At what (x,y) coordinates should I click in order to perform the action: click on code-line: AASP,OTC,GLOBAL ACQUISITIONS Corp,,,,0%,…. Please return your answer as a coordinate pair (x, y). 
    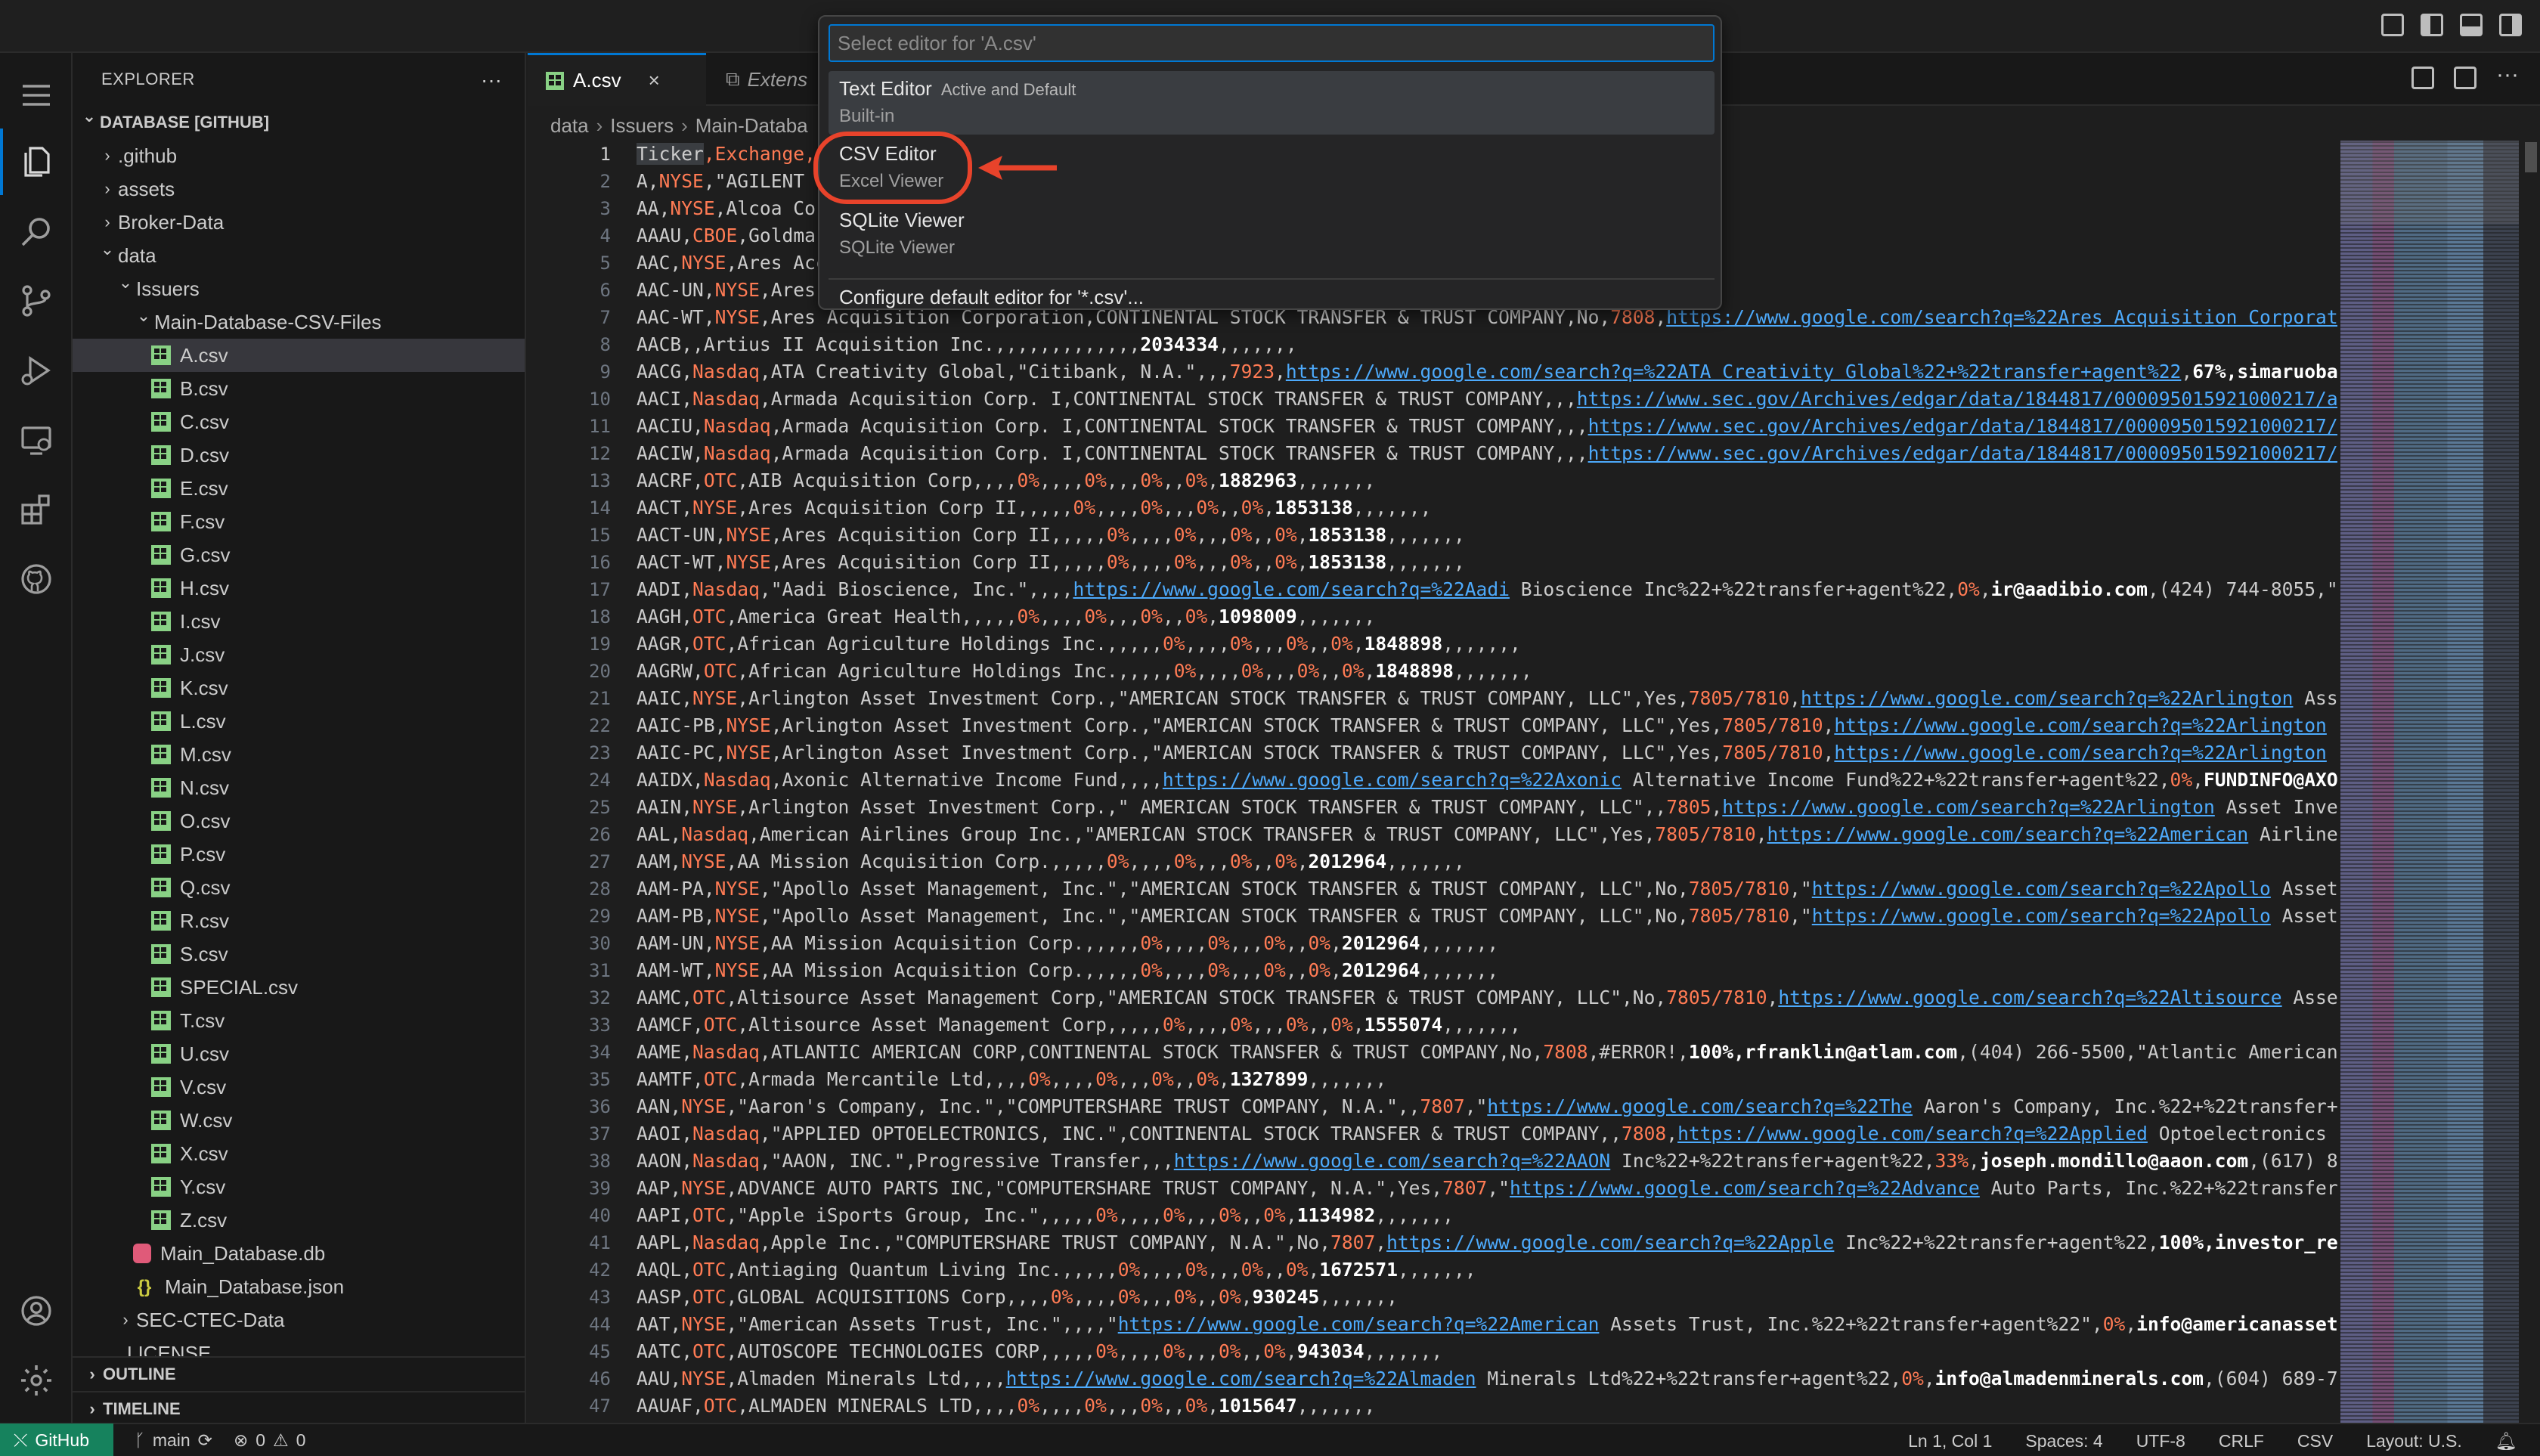
    Looking at the image, I should click on (1487, 1297).